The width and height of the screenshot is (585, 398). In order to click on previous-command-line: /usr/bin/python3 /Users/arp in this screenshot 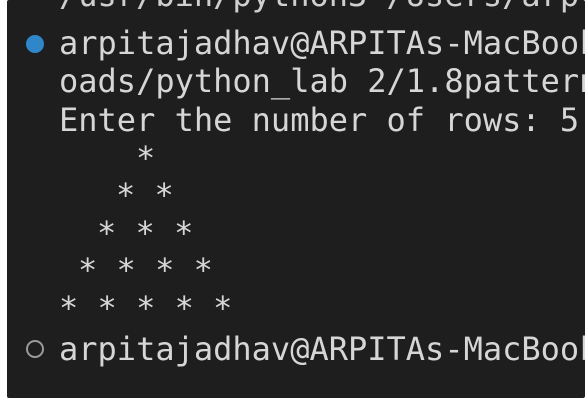, I will do `click(319, 7)`.